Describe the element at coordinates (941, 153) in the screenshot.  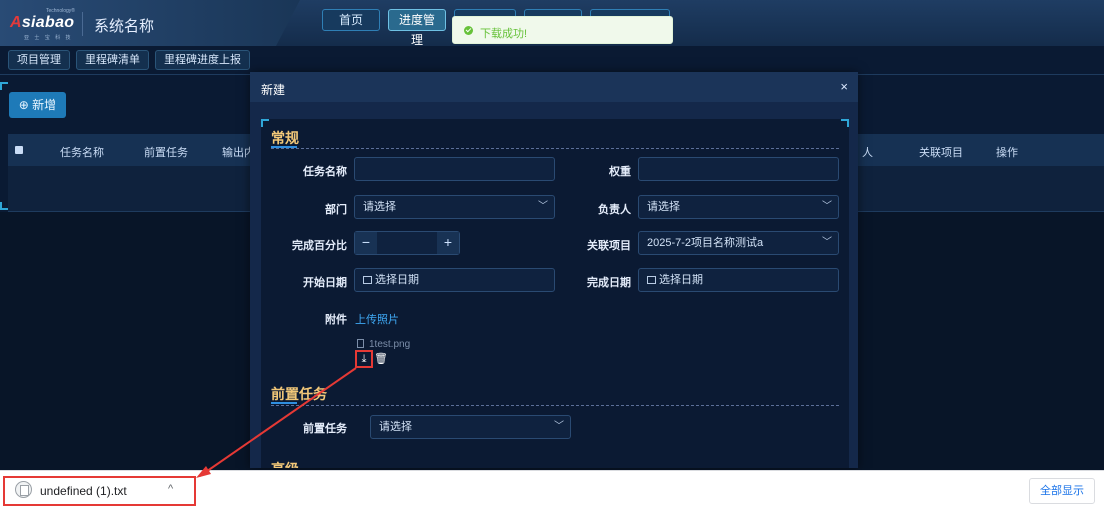
I see `column-header-related-project: 关联项目` at that location.